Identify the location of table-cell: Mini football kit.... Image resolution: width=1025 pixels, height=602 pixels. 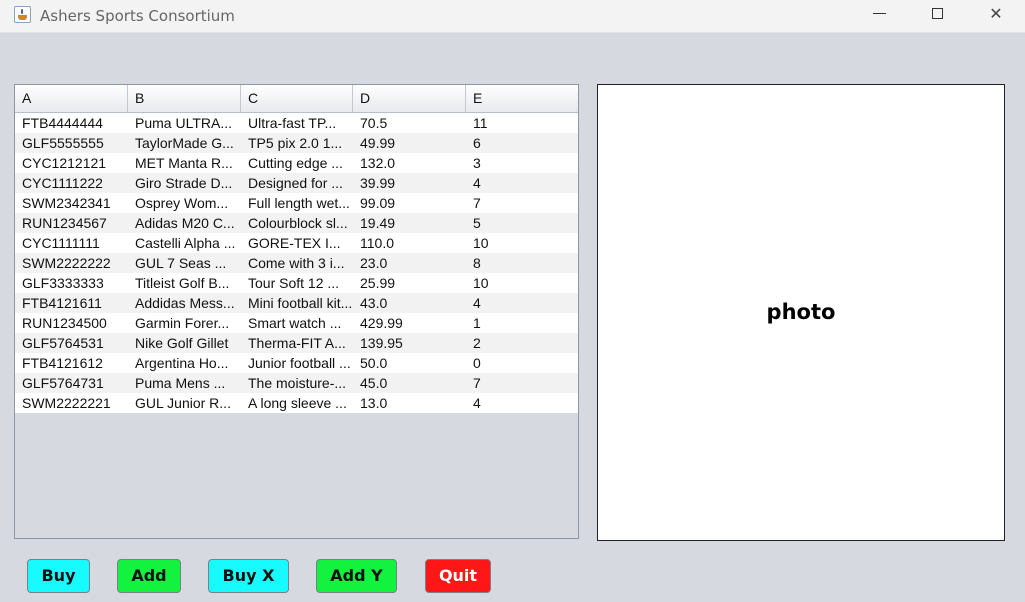
(297, 303).